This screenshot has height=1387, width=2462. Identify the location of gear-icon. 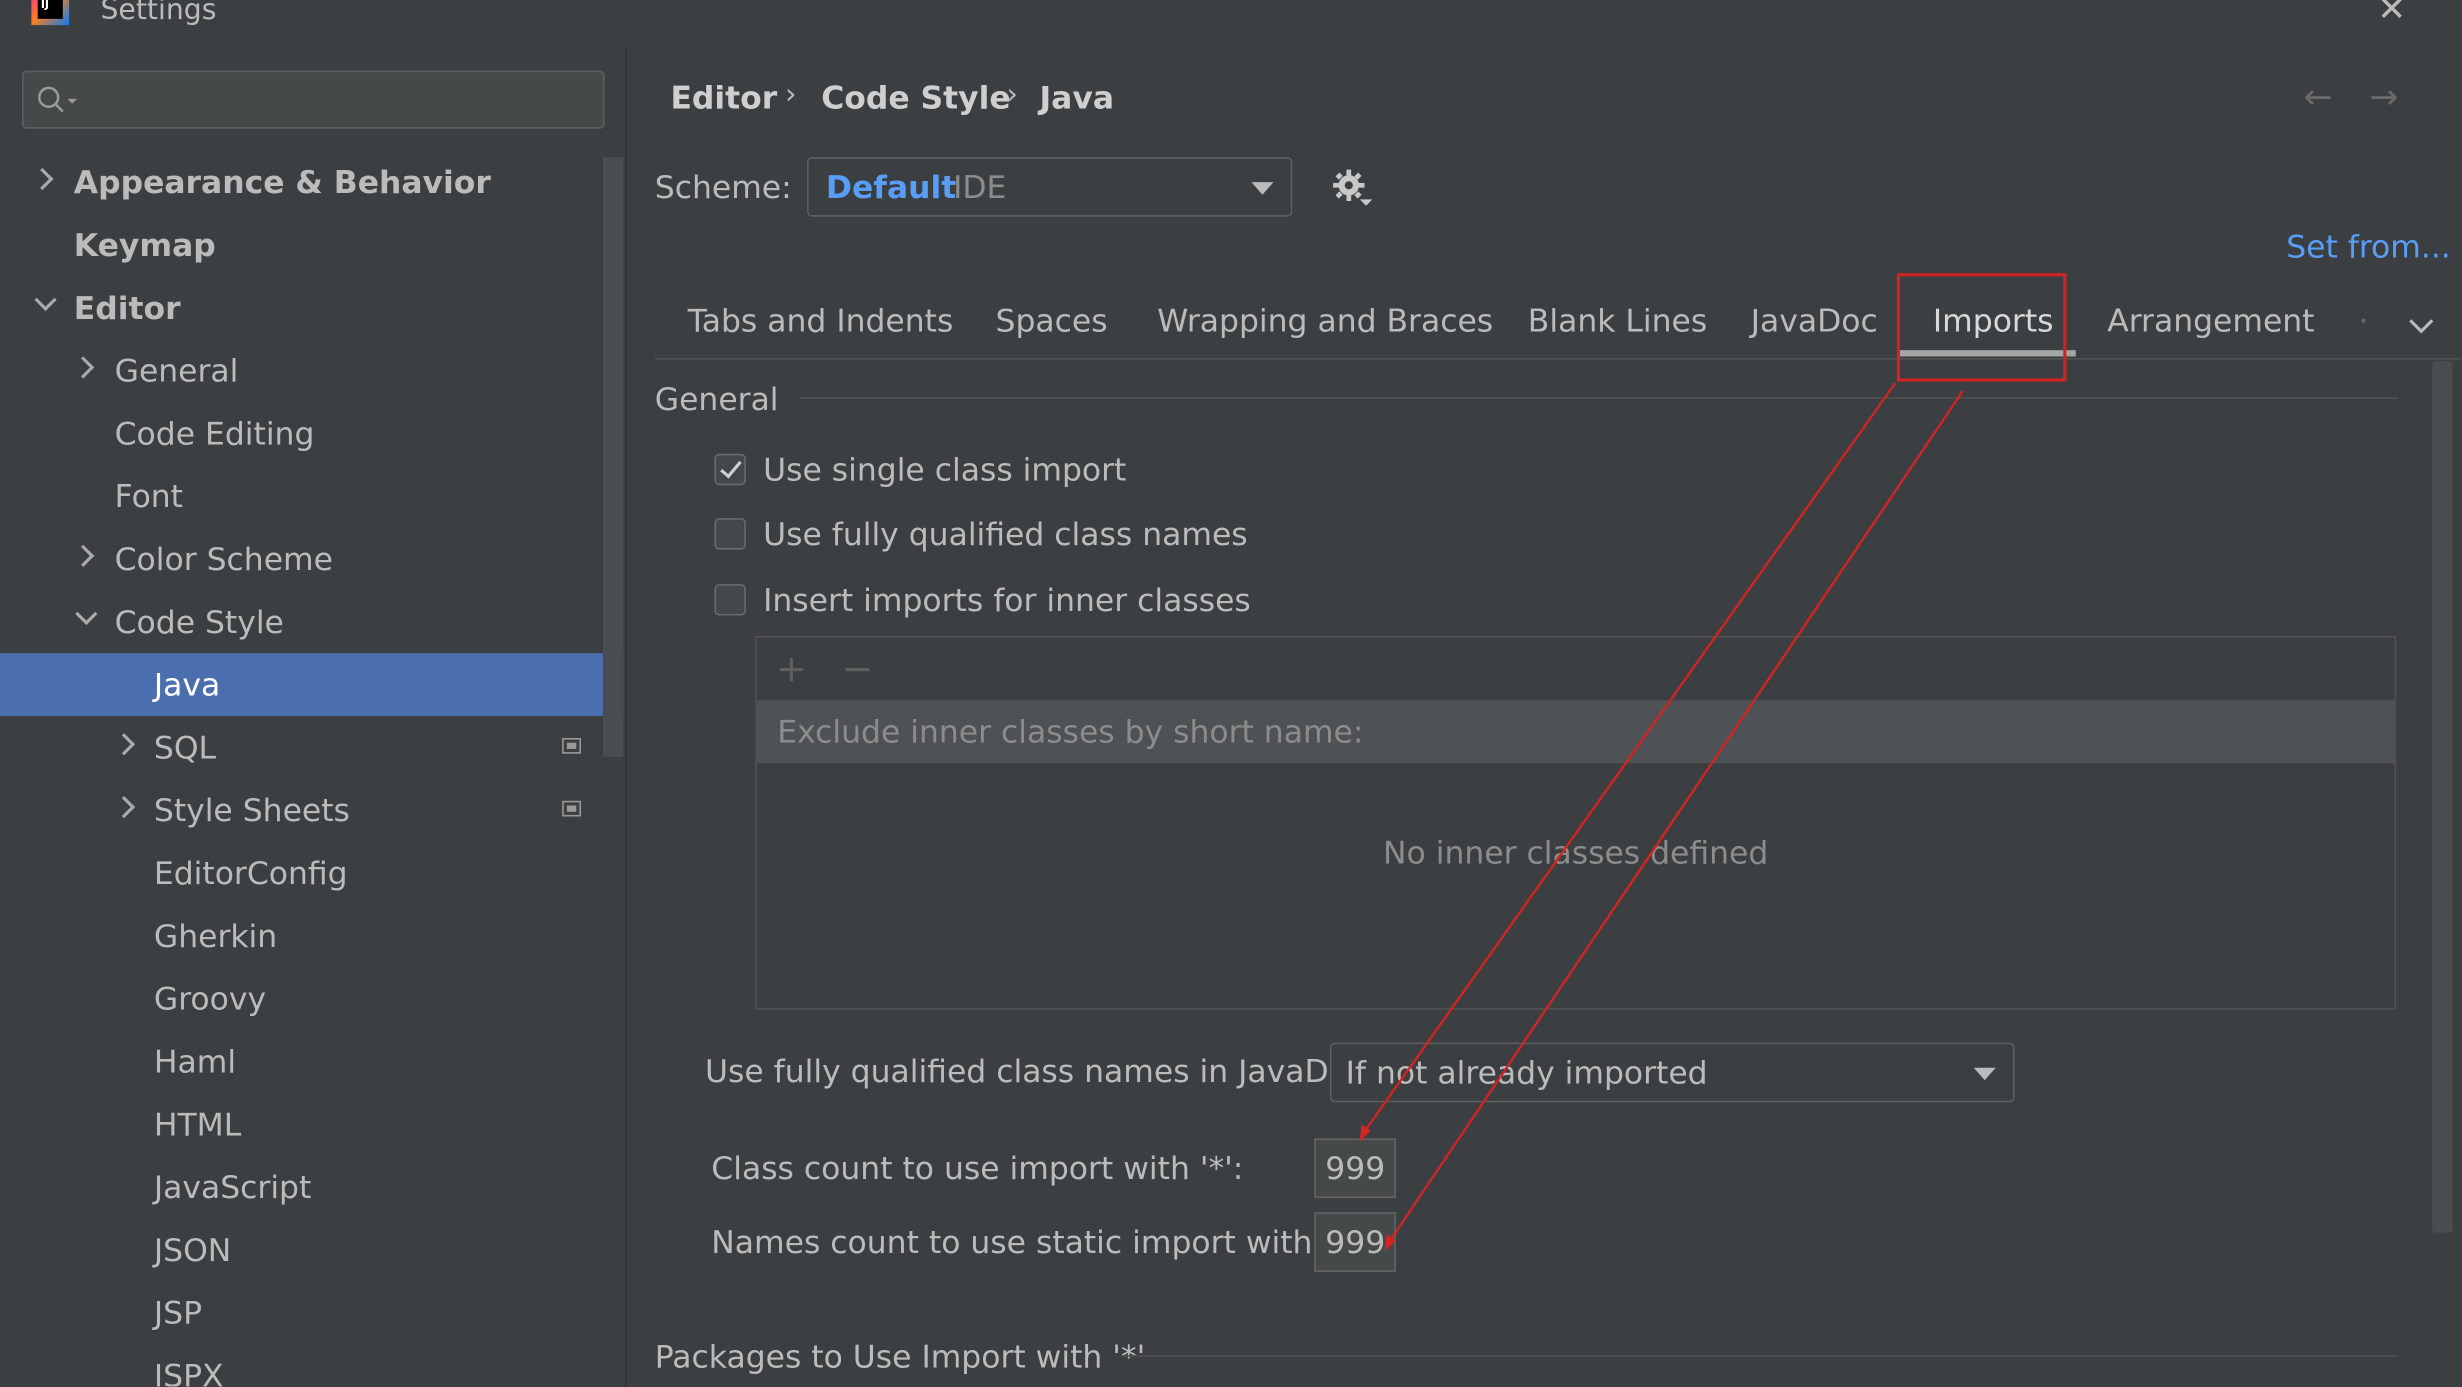
(1354, 188).